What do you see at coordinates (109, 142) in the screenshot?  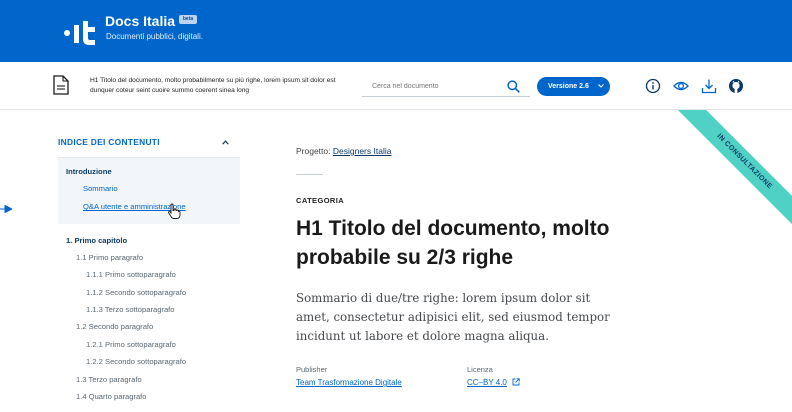 I see `sidebar-heading: INDICE DEI CONTENUTI` at bounding box center [109, 142].